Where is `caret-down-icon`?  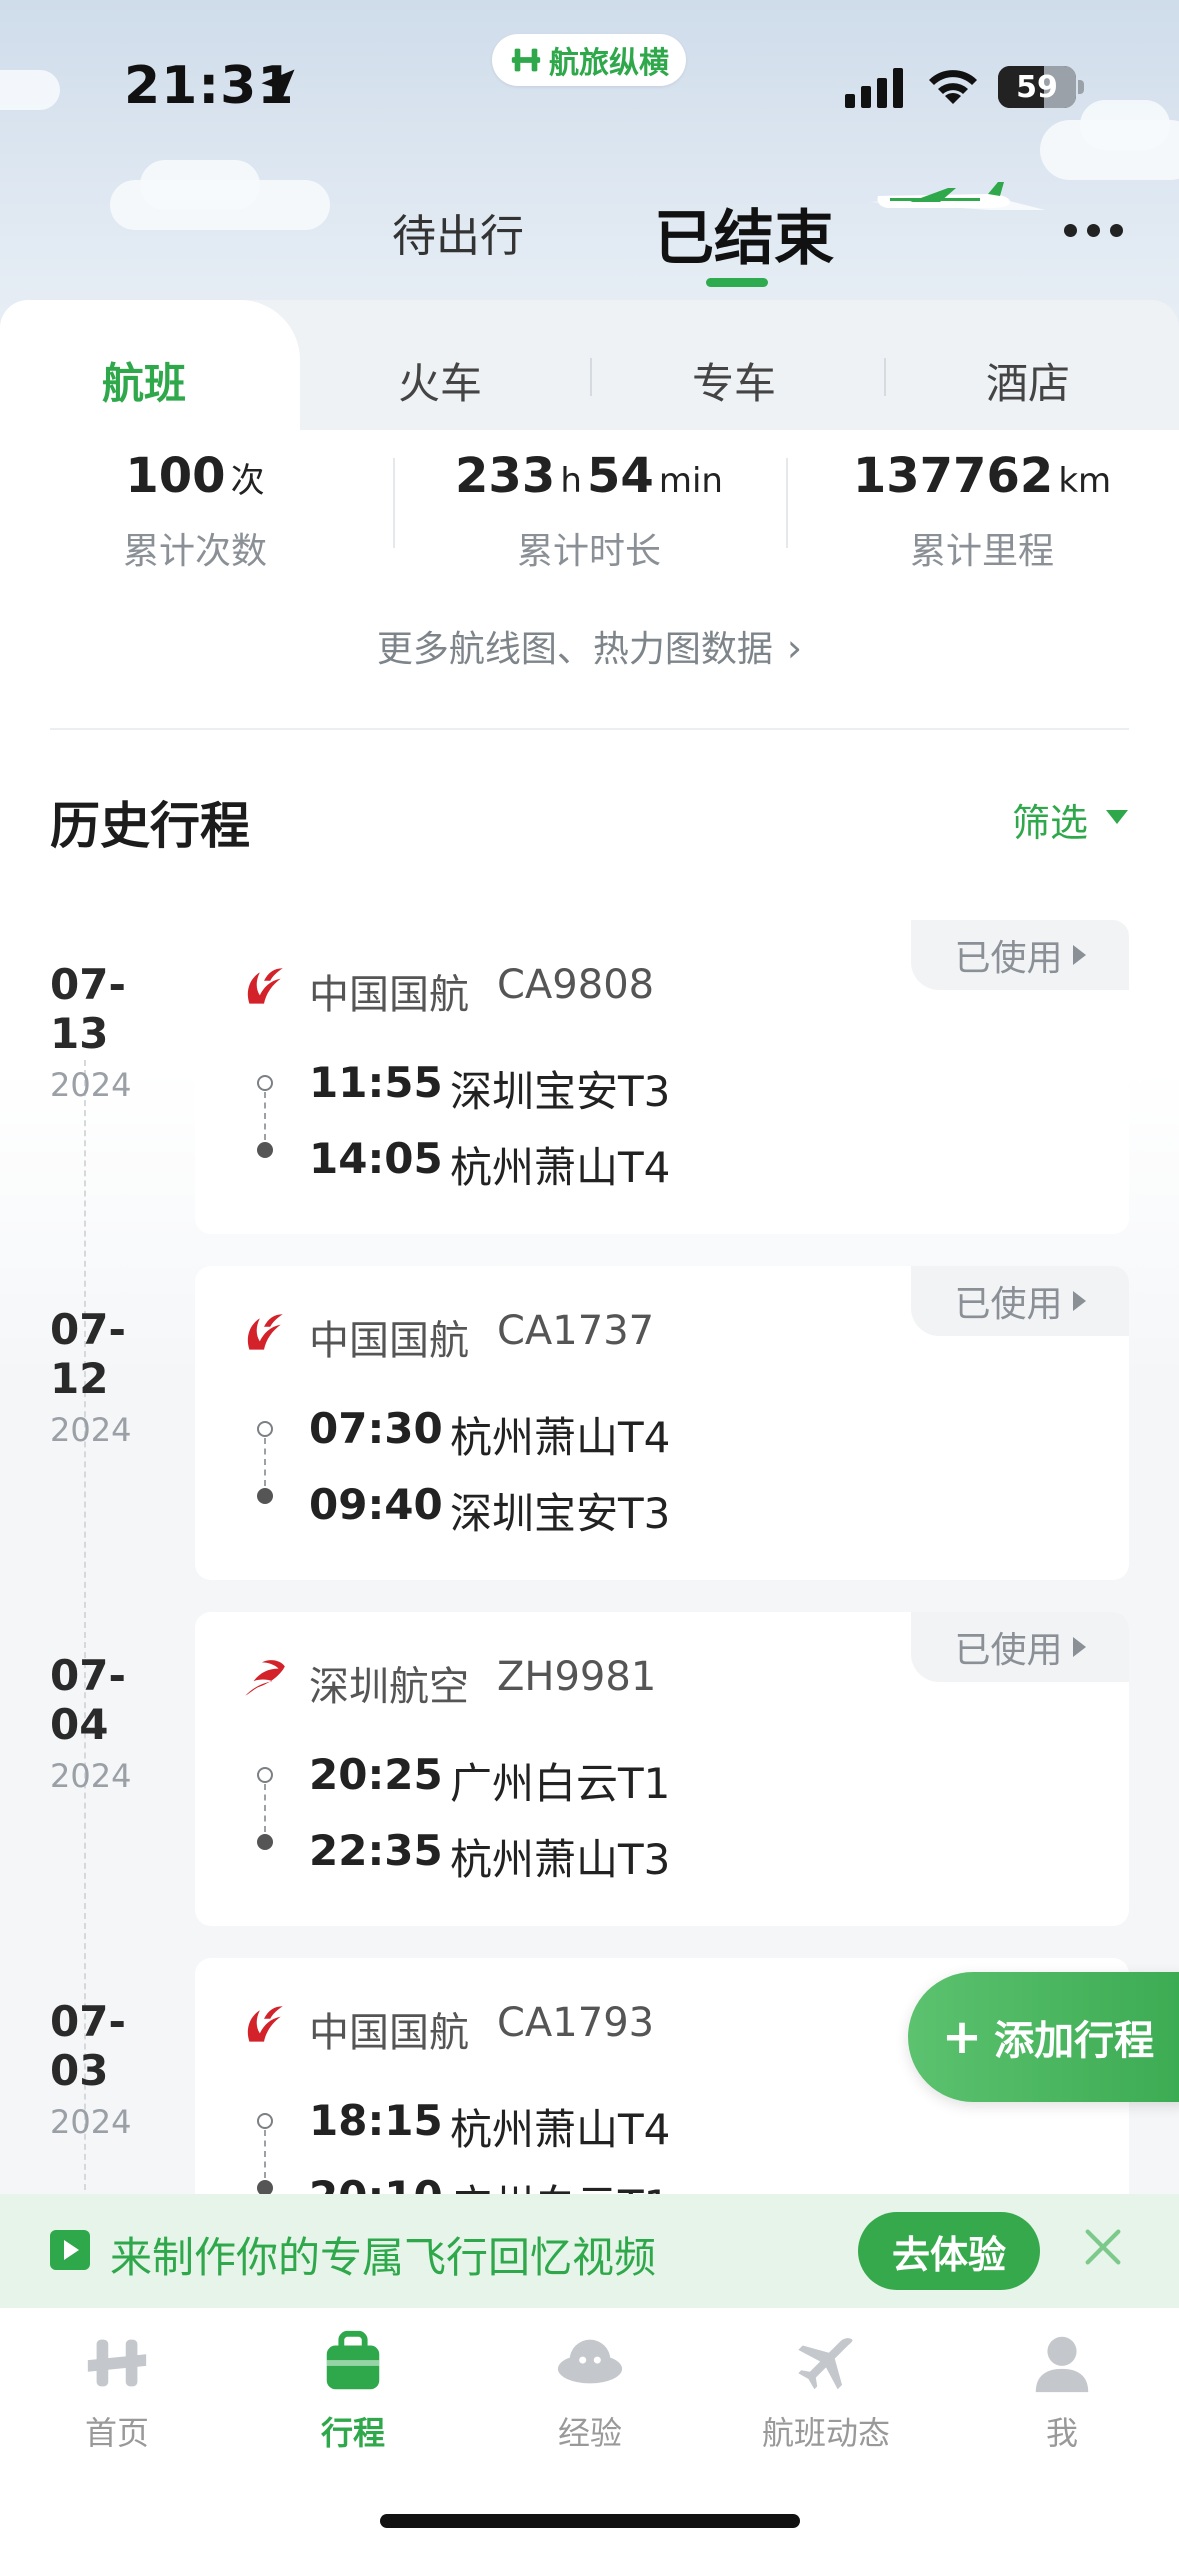 caret-down-icon is located at coordinates (1117, 817).